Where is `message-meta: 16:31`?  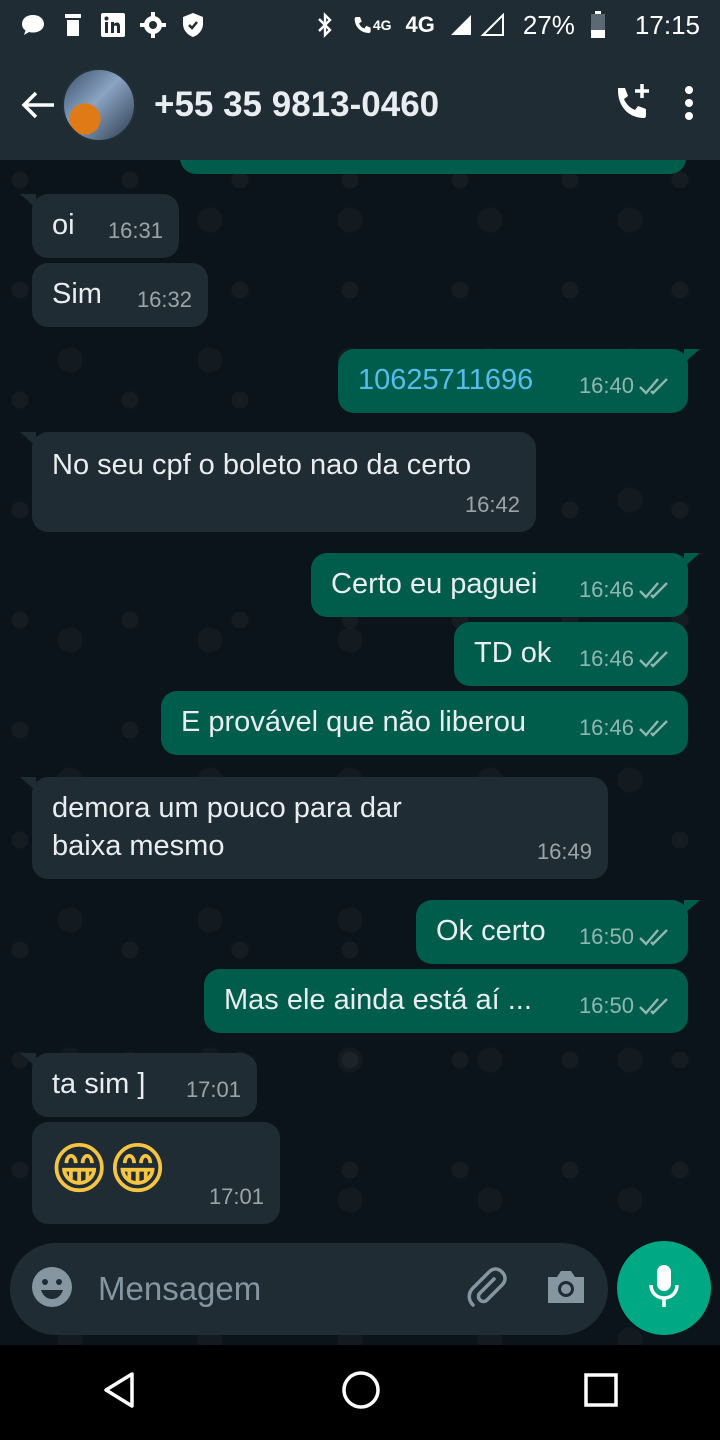
message-meta: 16:31 is located at coordinates (135, 231).